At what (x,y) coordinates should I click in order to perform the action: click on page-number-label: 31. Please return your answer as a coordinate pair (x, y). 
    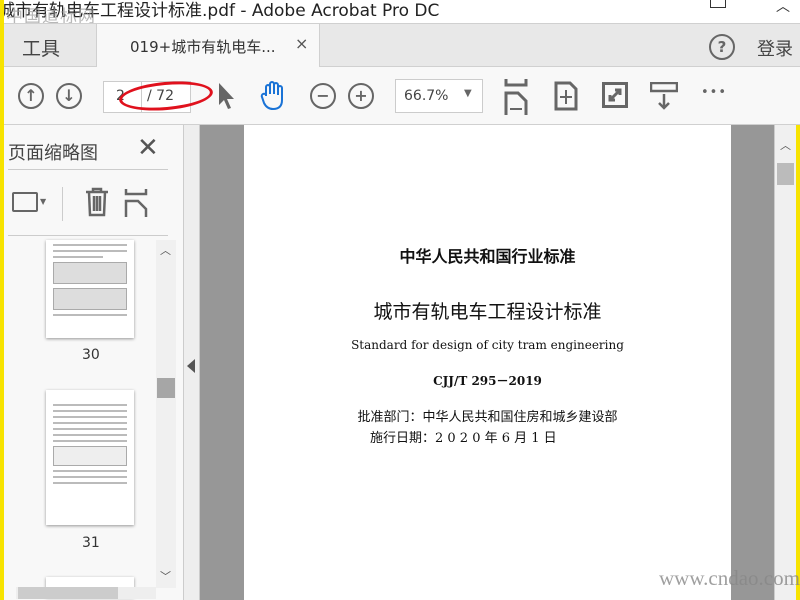
    Looking at the image, I should click on (91, 543).